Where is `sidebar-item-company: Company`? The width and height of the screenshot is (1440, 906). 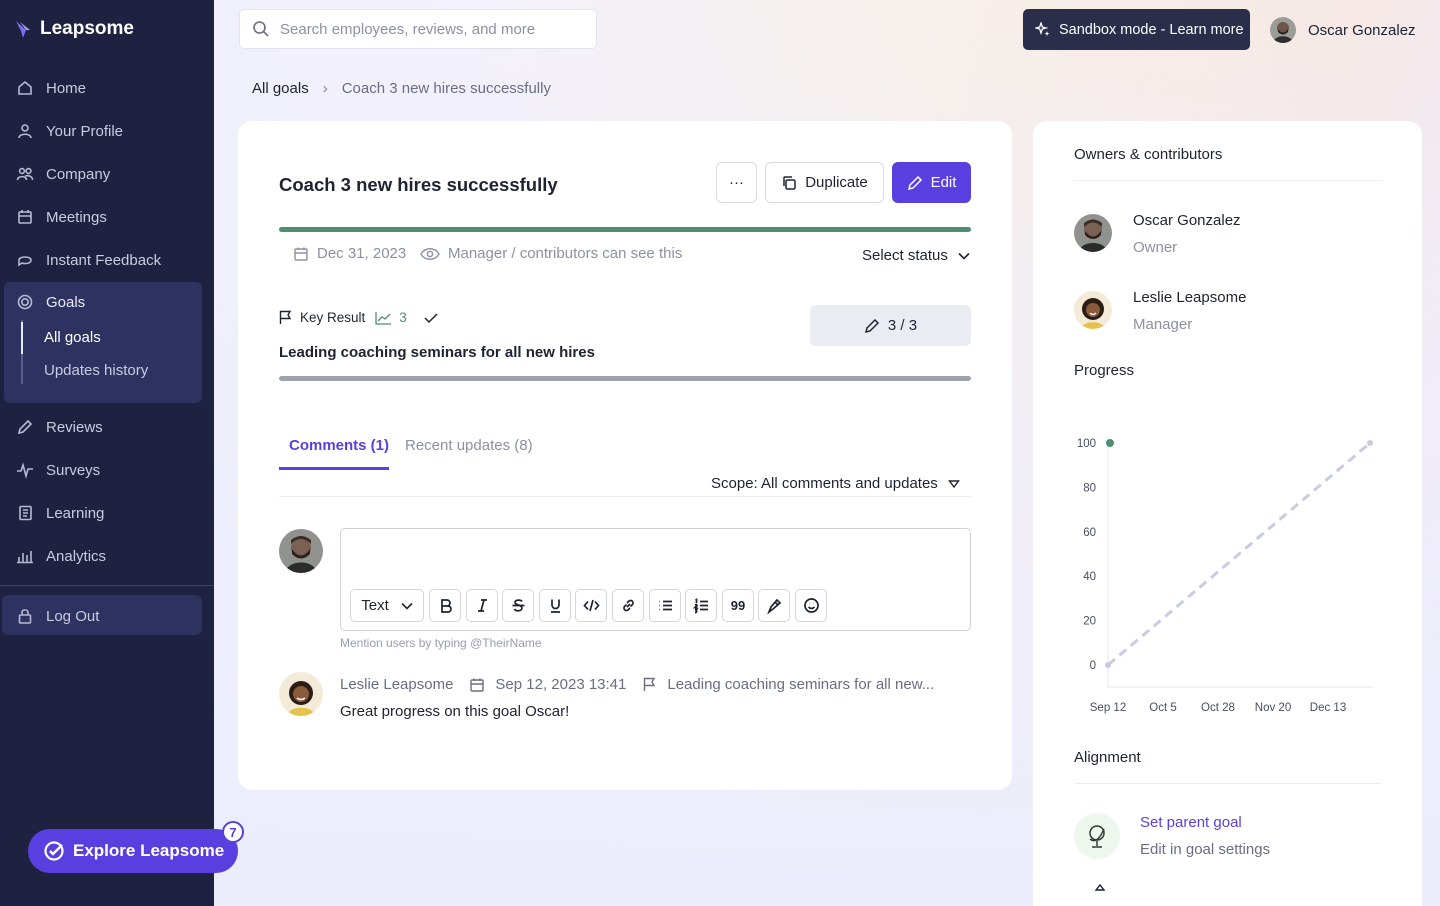 sidebar-item-company: Company is located at coordinates (63, 174).